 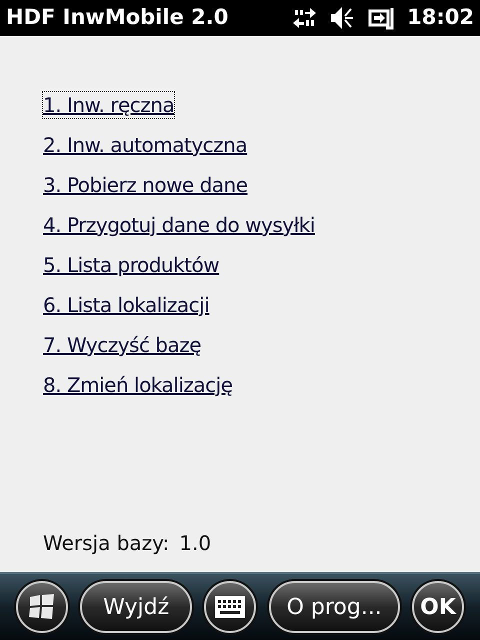 I want to click on connectivity-arrows-icon, so click(x=304, y=18).